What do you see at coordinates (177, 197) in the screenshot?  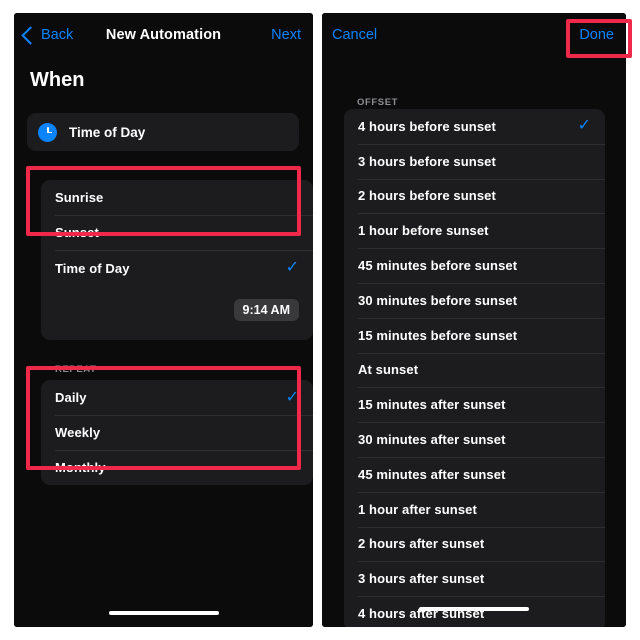 I see `option-row-sunrise: Sunrise` at bounding box center [177, 197].